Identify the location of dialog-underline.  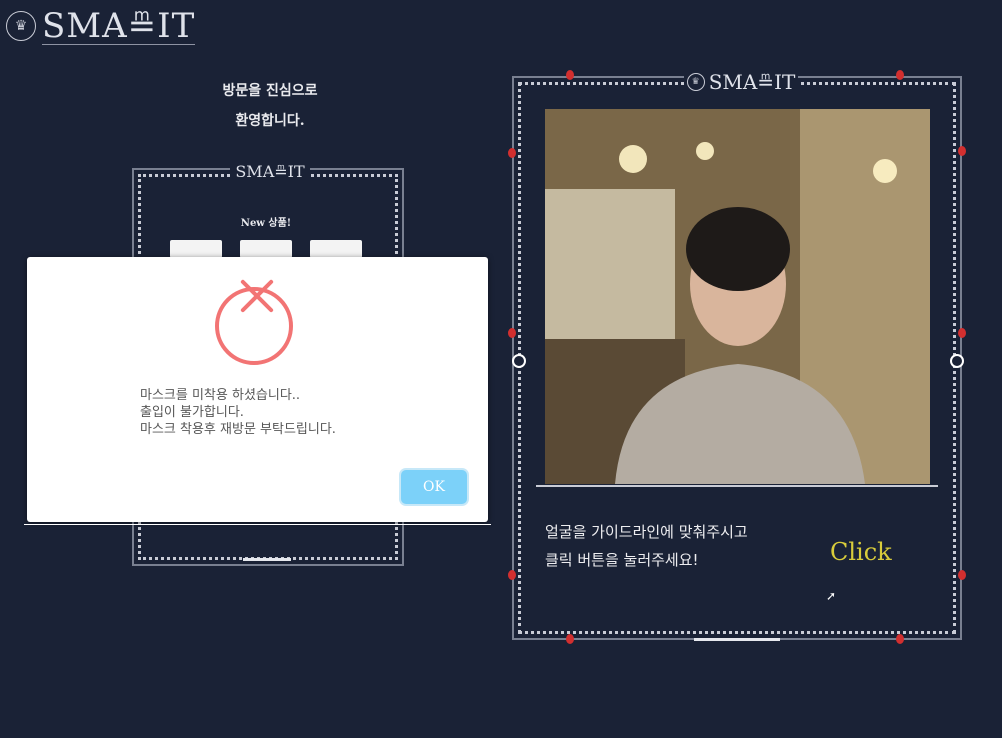
(257, 524).